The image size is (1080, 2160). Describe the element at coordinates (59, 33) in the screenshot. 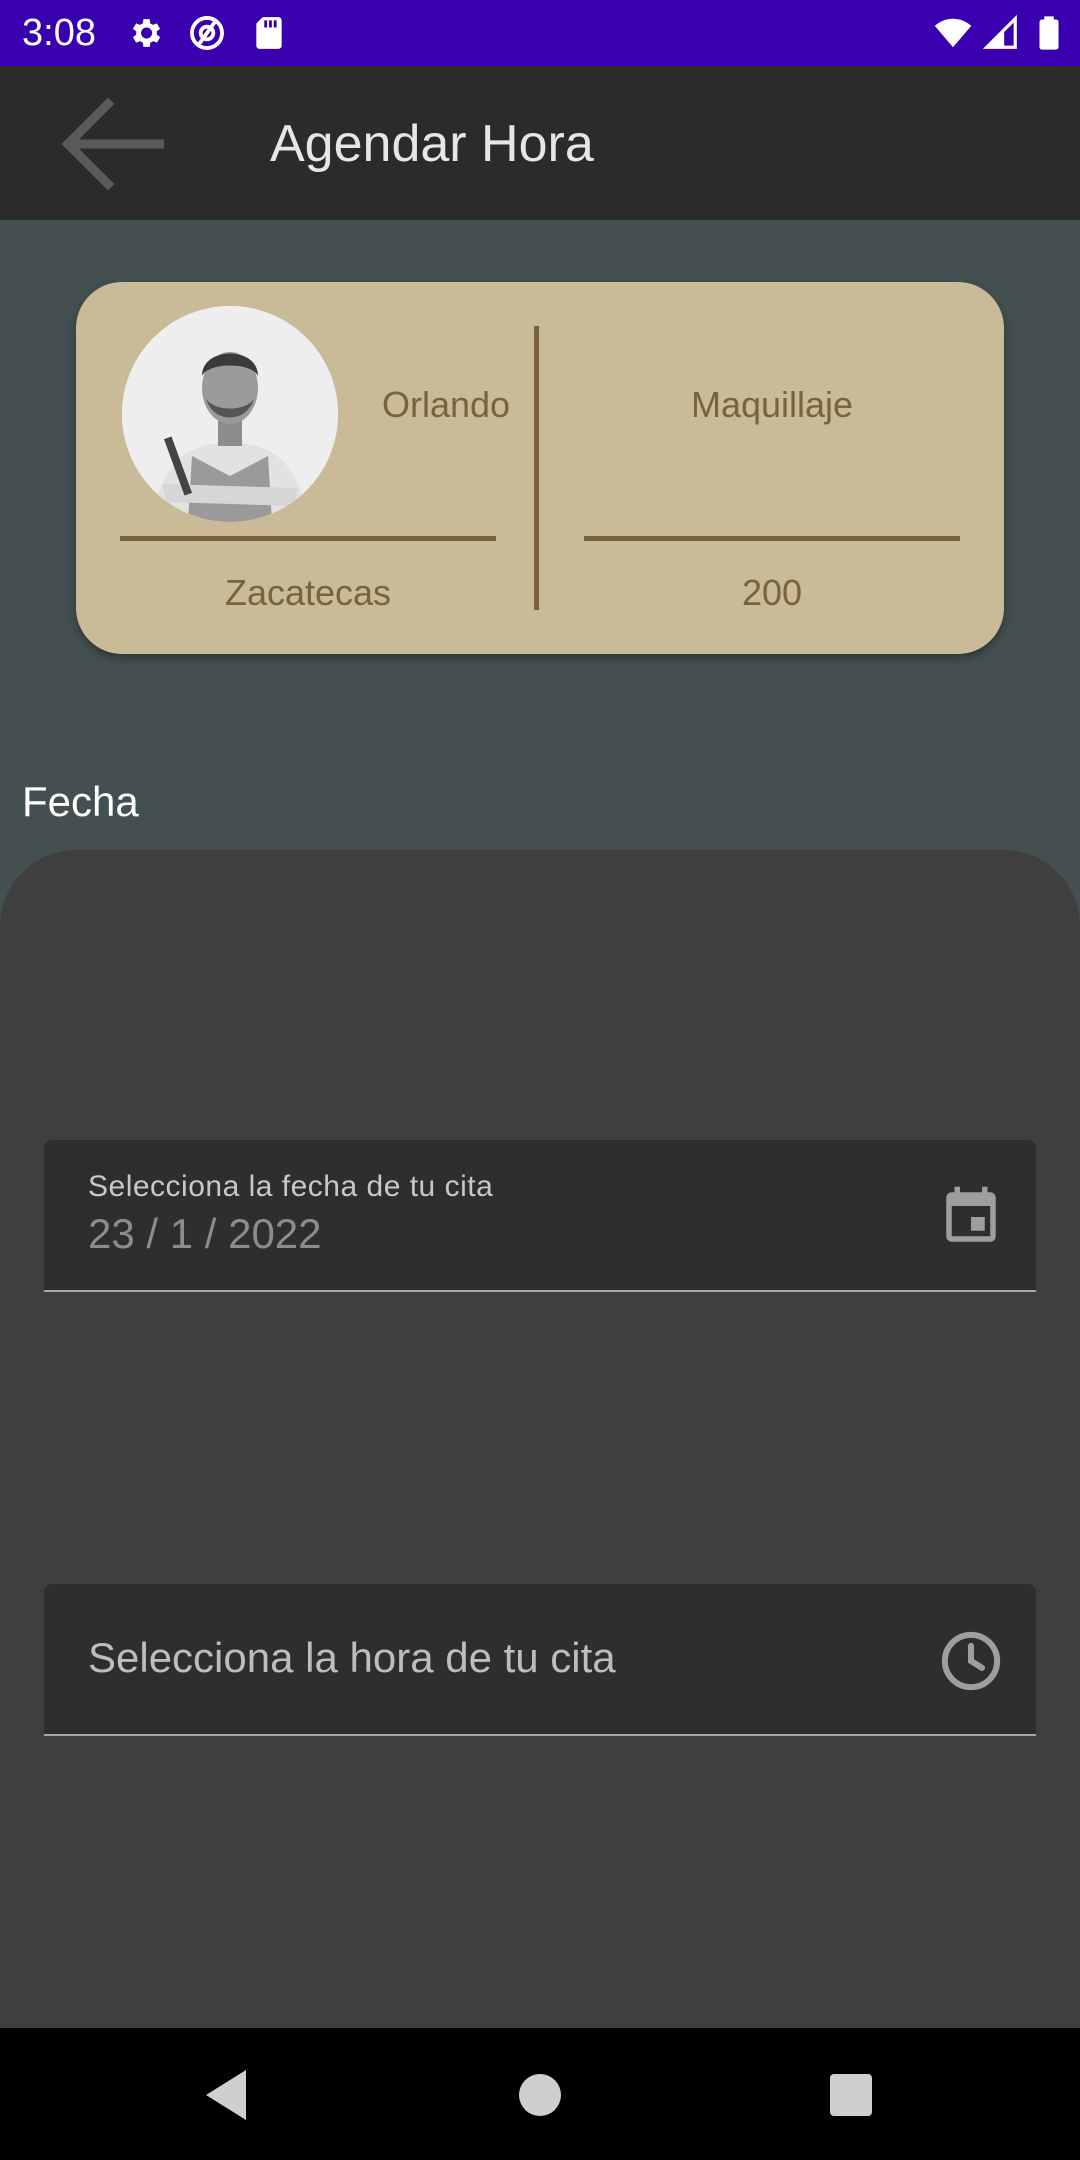

I see `status-time: 3:08` at that location.